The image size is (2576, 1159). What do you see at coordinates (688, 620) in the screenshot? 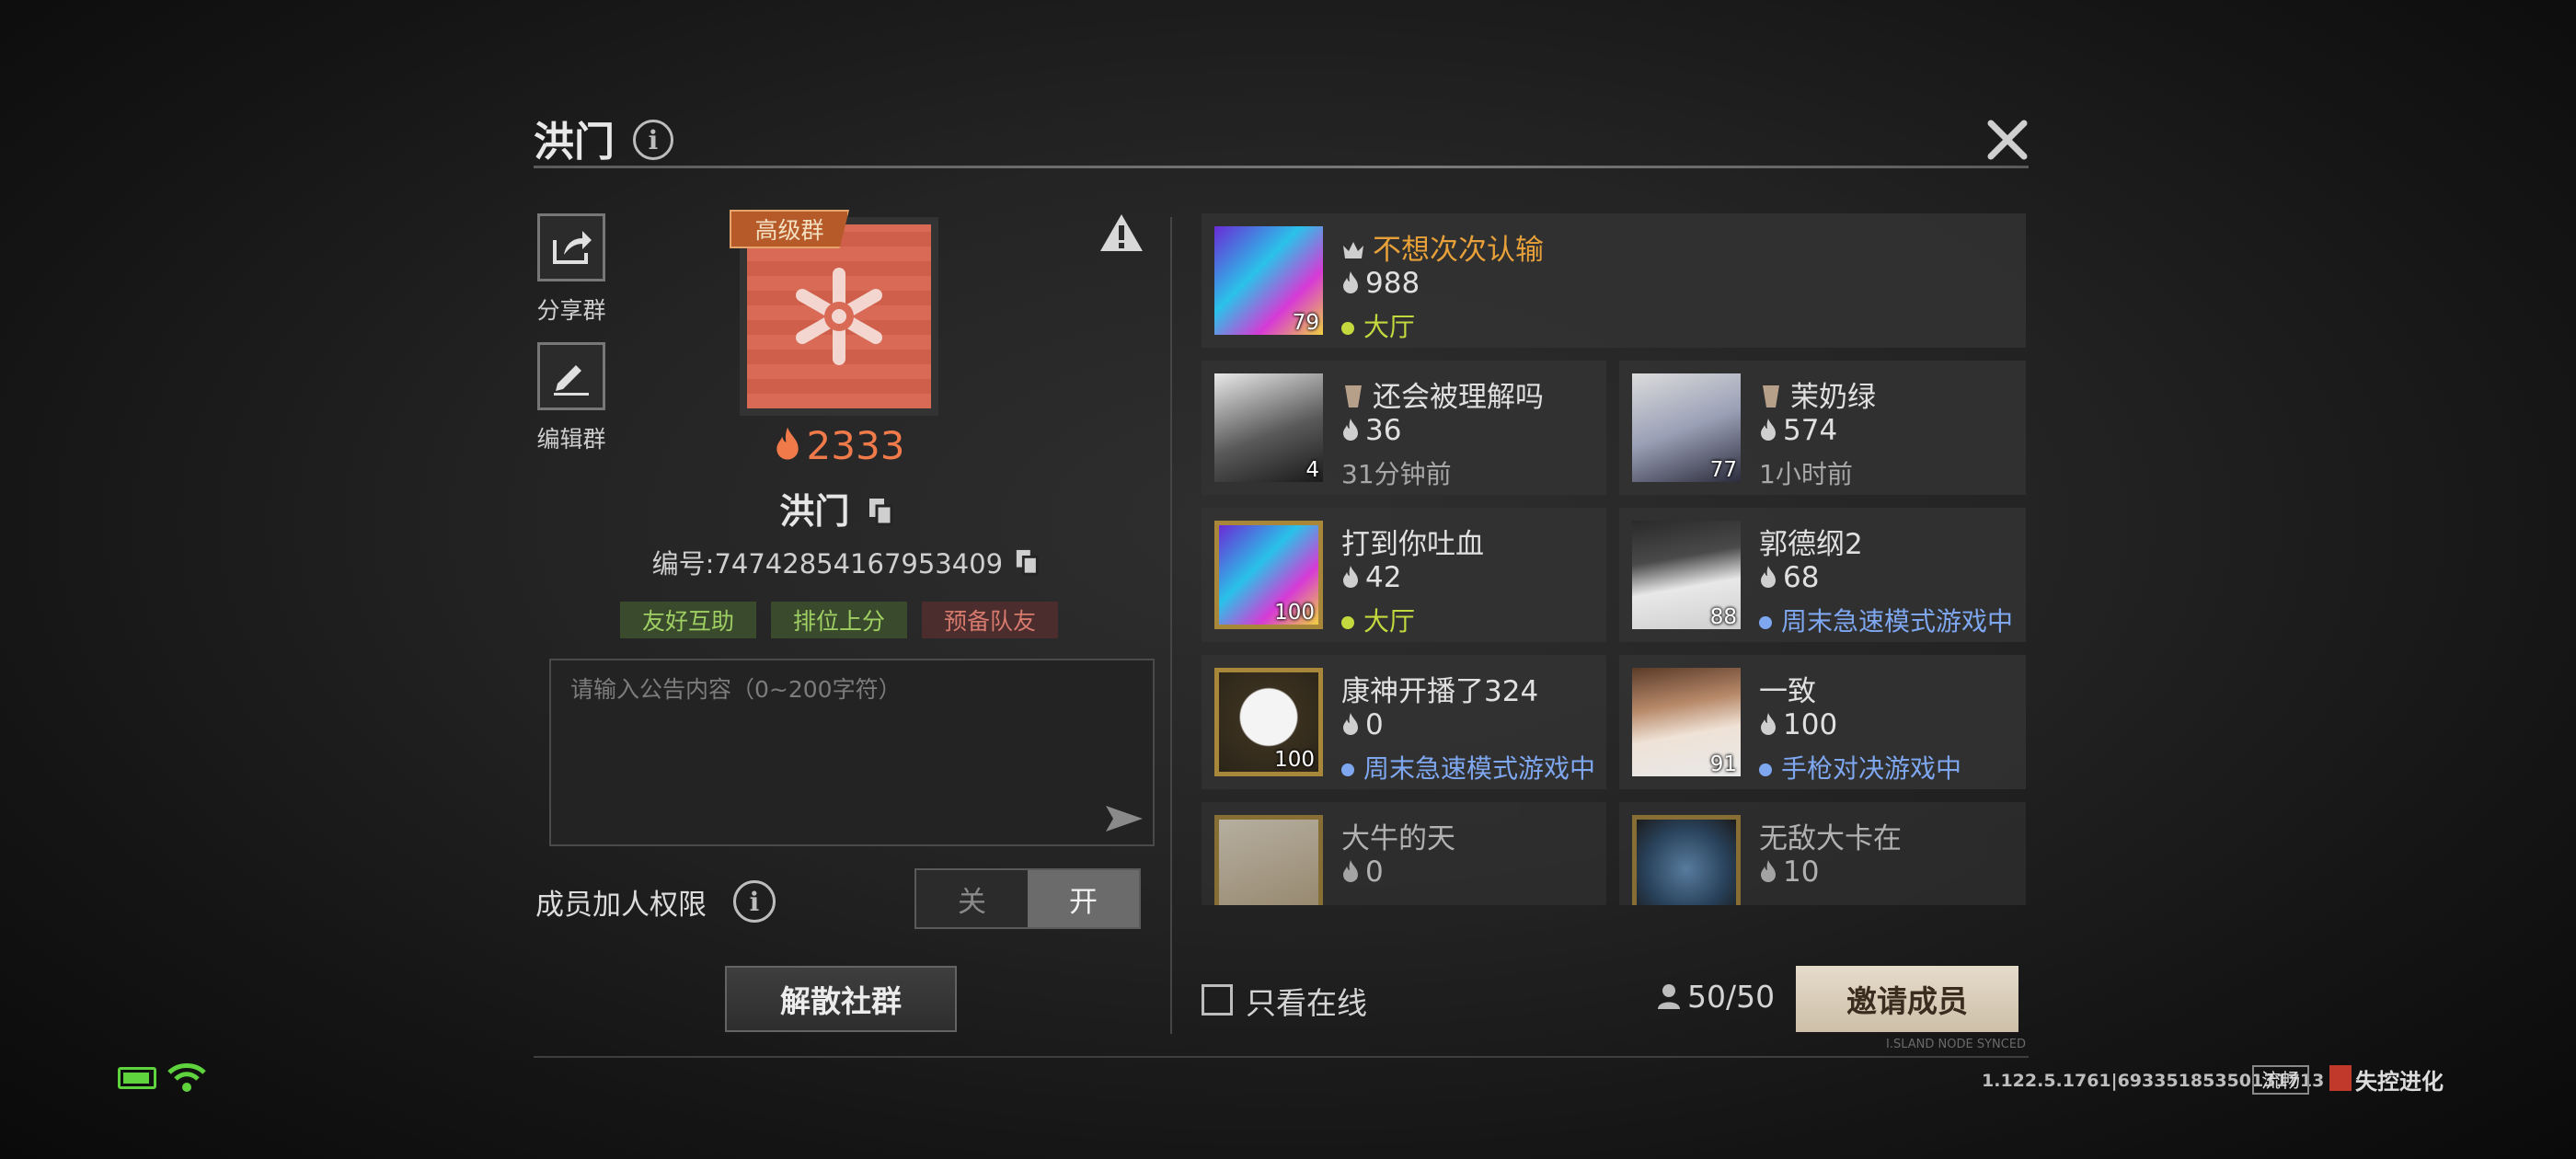
I see `group-tag: 友好互助` at bounding box center [688, 620].